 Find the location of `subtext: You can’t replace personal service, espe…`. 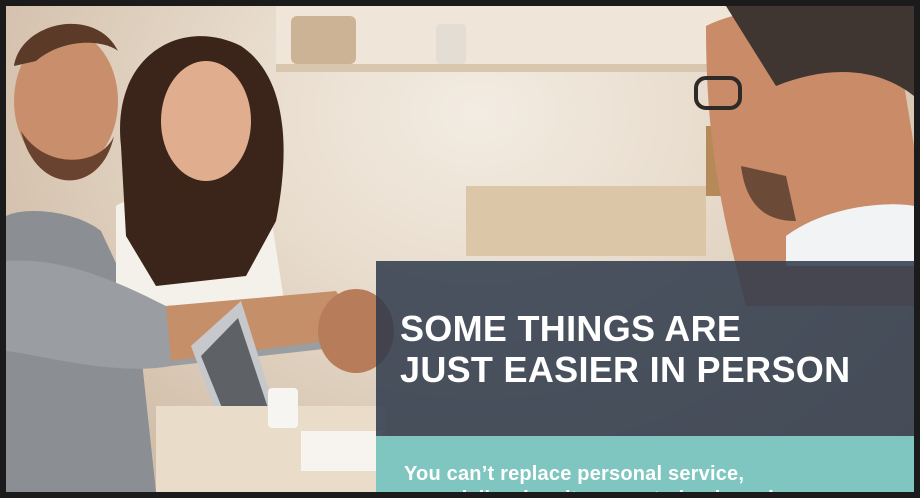

subtext: You can’t replace personal service, espe… is located at coordinates (616, 477).